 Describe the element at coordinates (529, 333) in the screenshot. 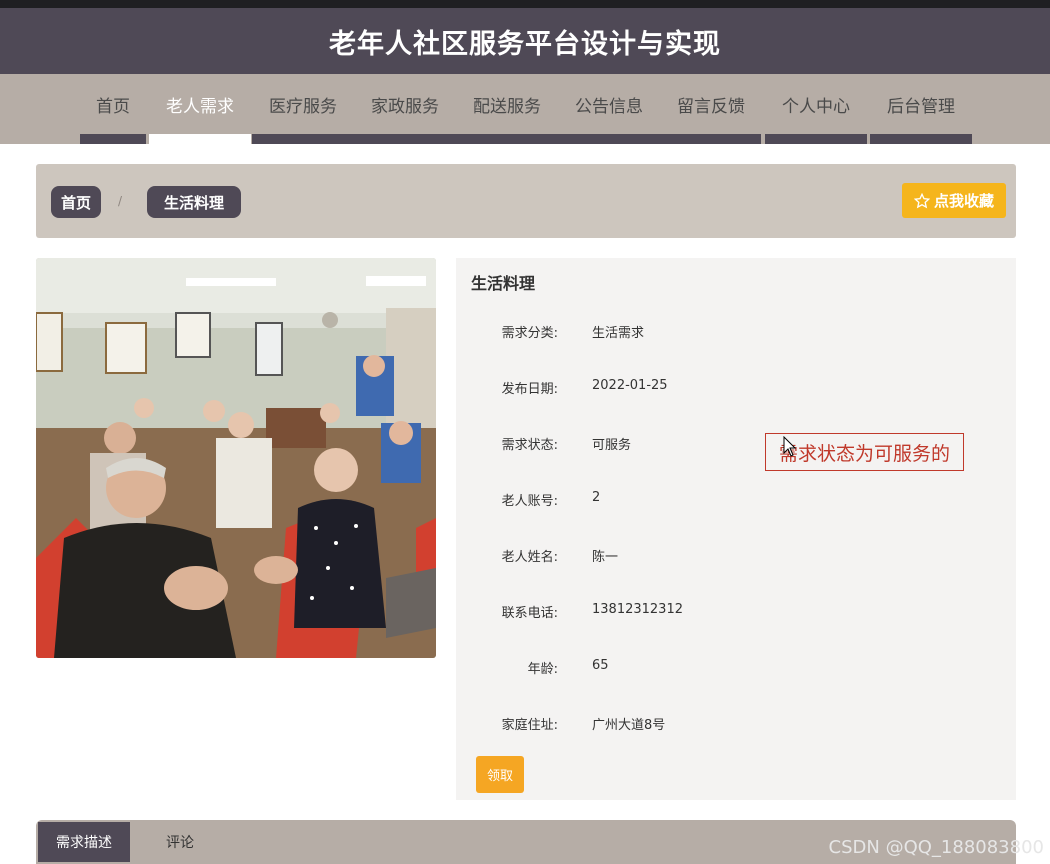

I see `field-label: 需求分类:` at that location.